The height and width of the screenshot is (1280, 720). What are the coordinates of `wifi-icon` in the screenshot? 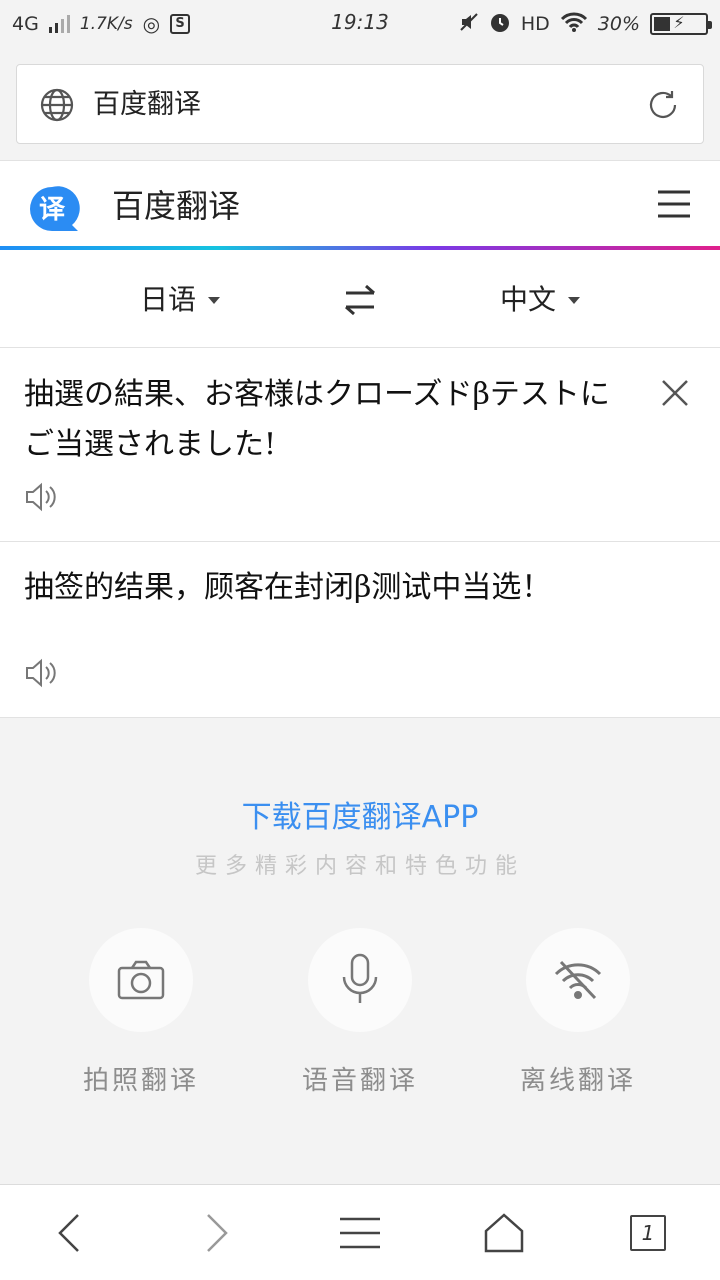 It's located at (574, 24).